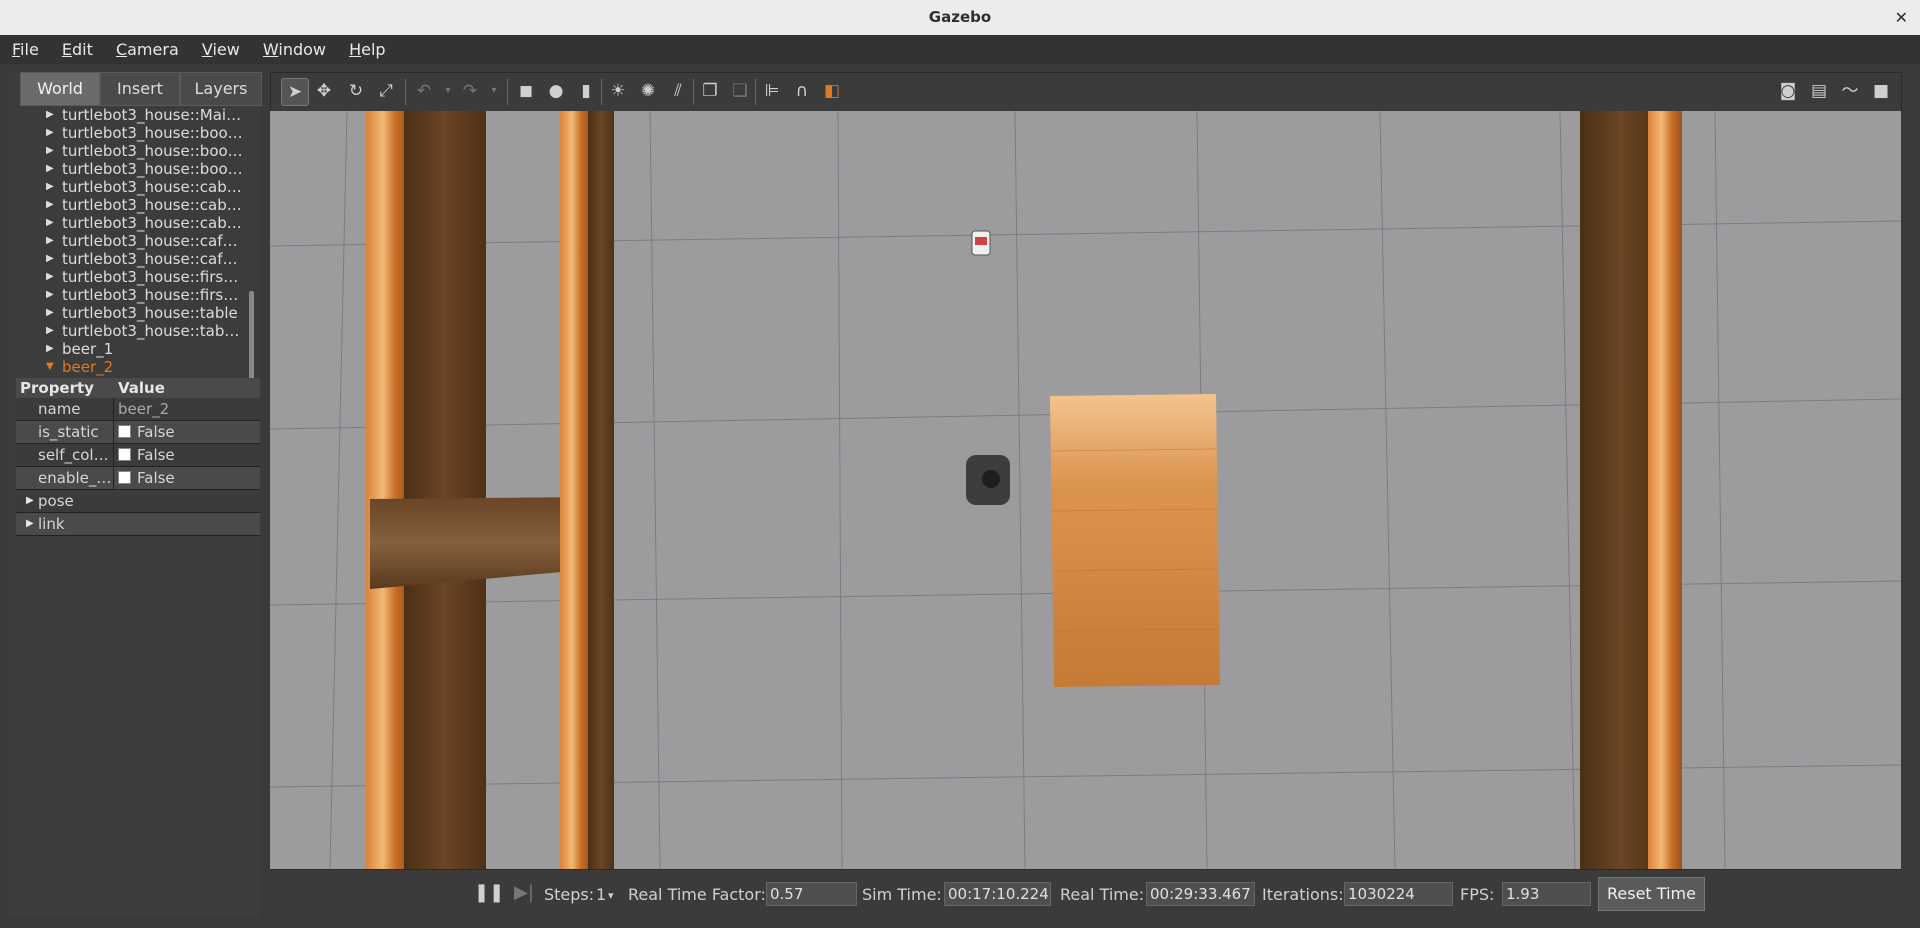  Describe the element at coordinates (25, 49) in the screenshot. I see `menu-file: File` at that location.